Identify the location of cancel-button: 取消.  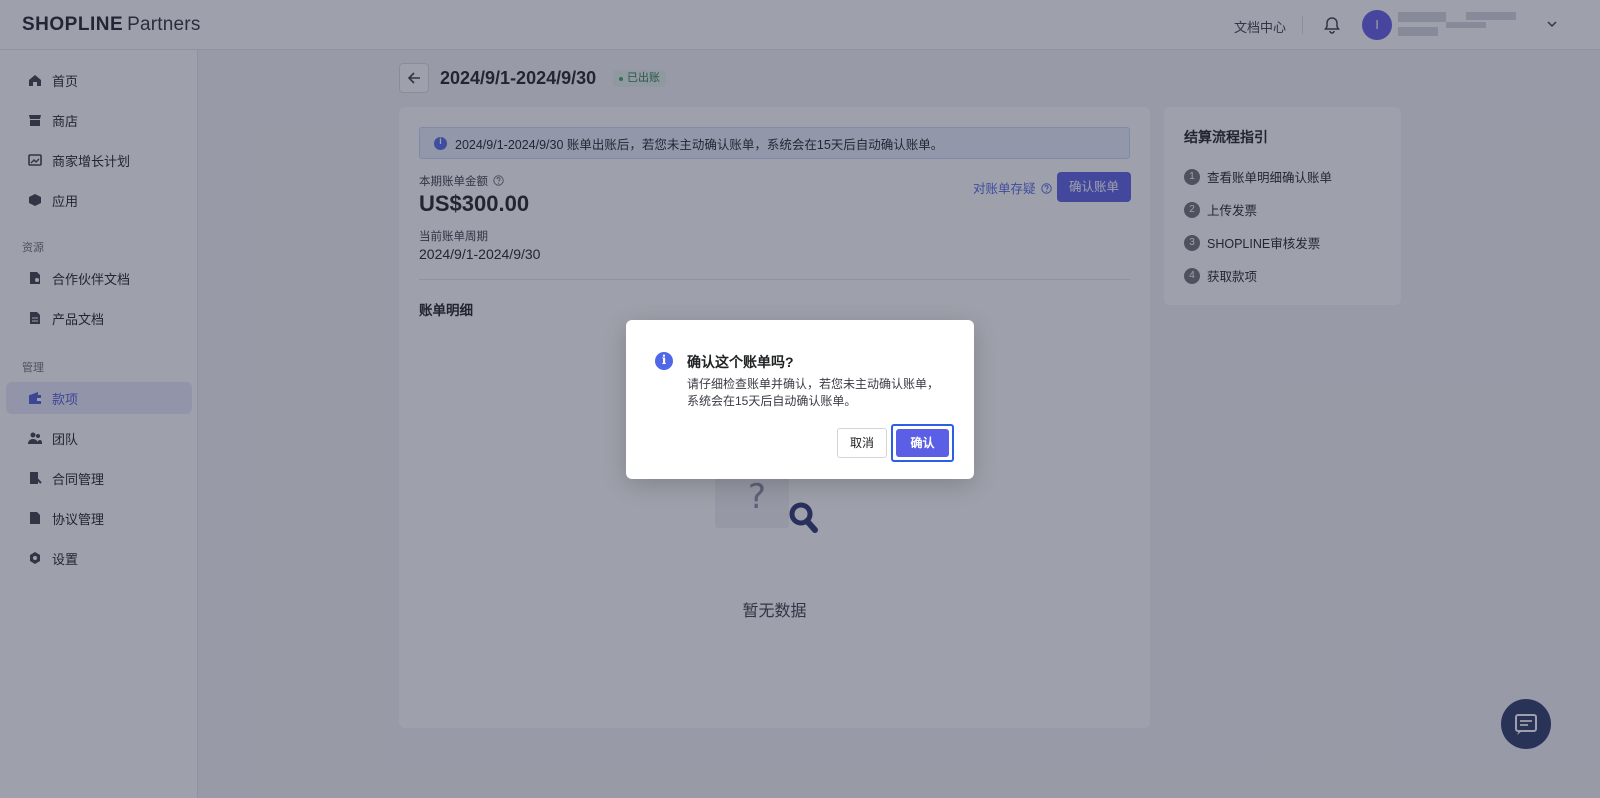
(862, 443).